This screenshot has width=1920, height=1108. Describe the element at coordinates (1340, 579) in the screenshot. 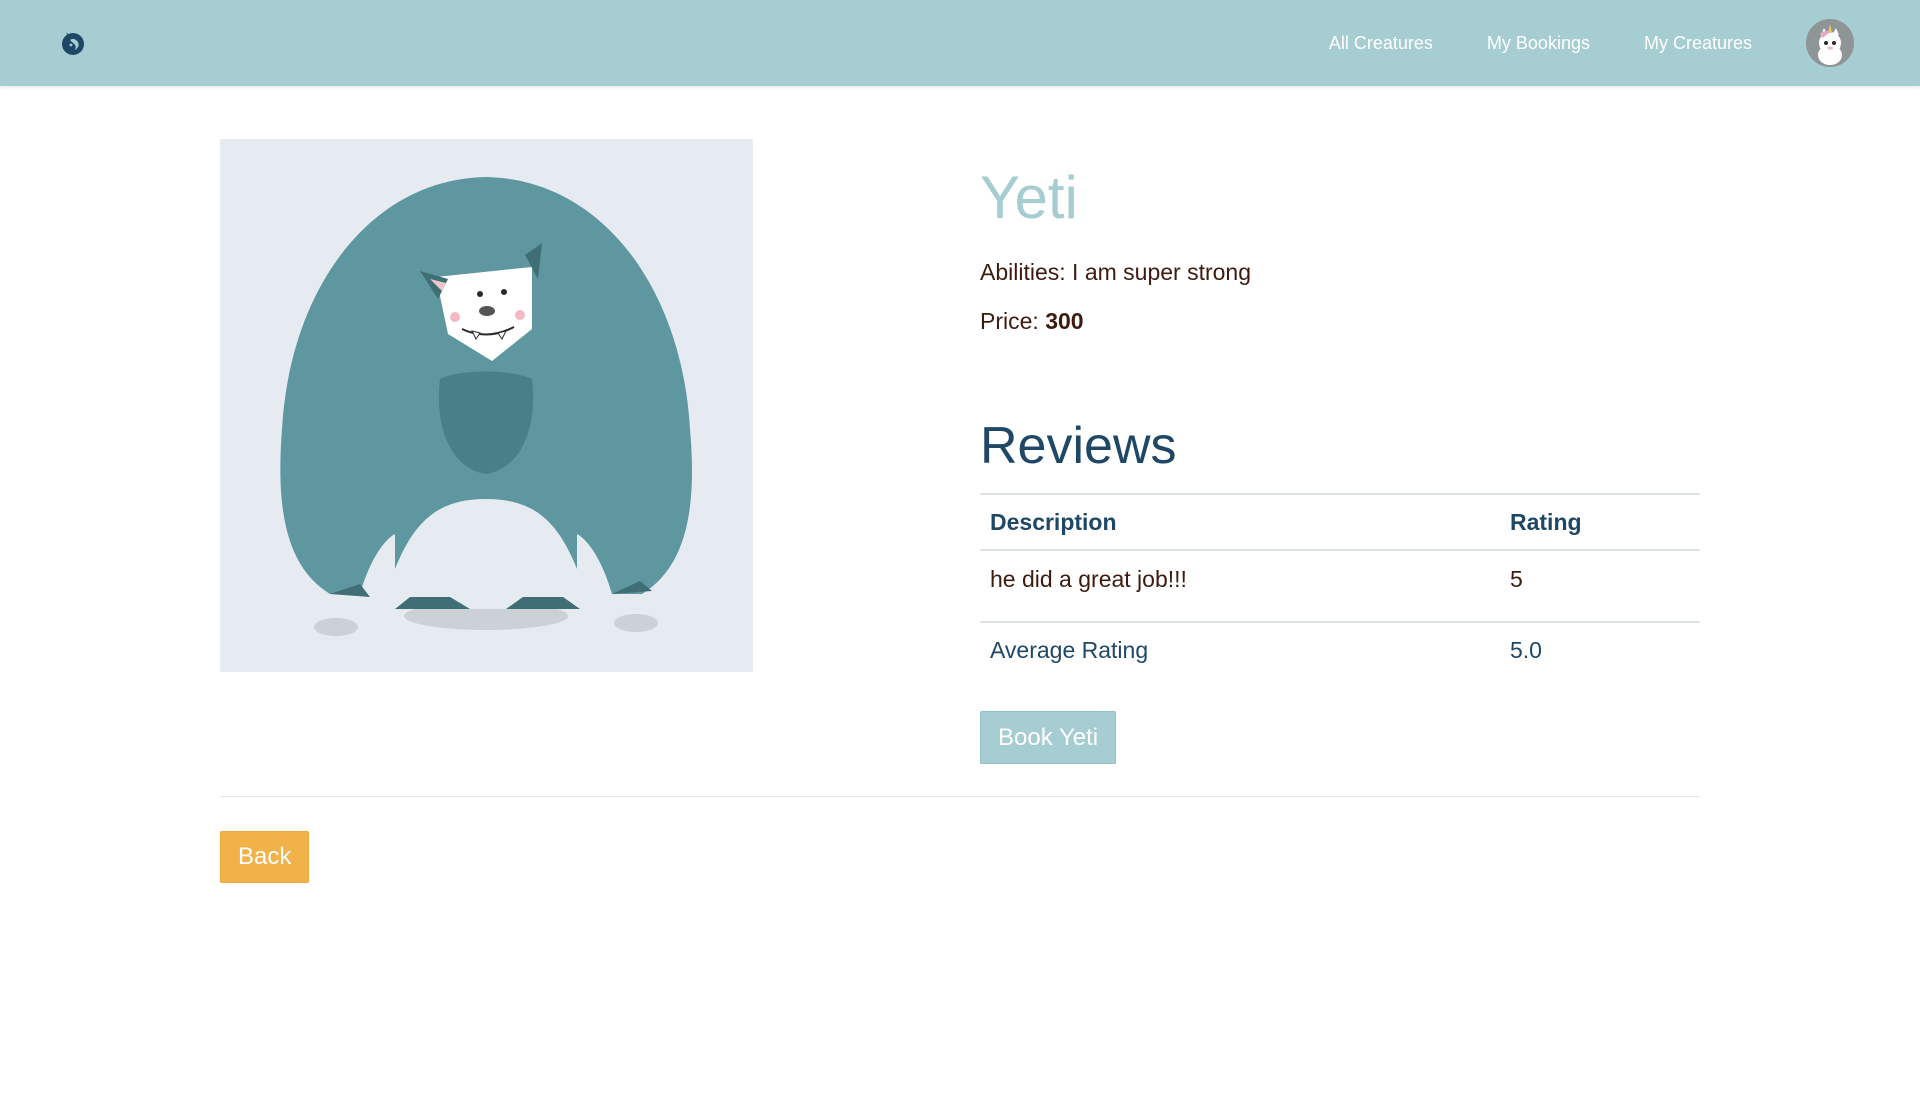

I see `table-row: he did a great job!!! 5` at that location.